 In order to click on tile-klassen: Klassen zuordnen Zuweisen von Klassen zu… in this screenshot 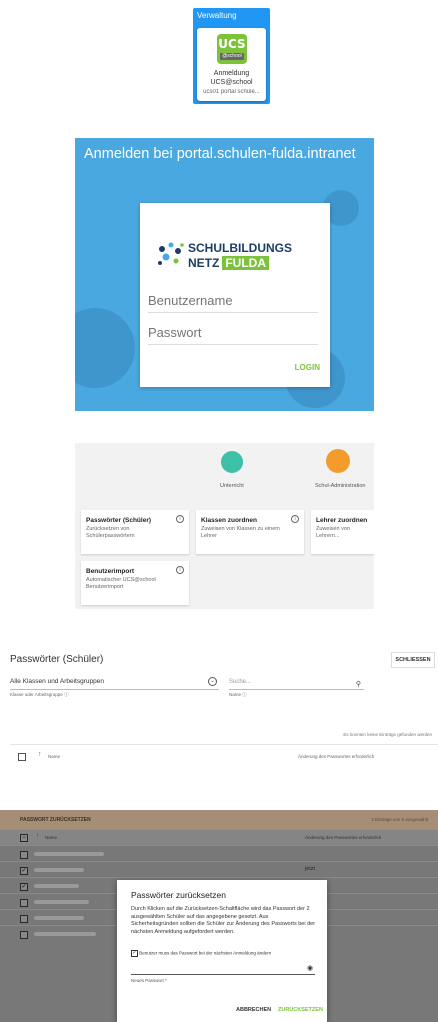, I will do `click(250, 532)`.